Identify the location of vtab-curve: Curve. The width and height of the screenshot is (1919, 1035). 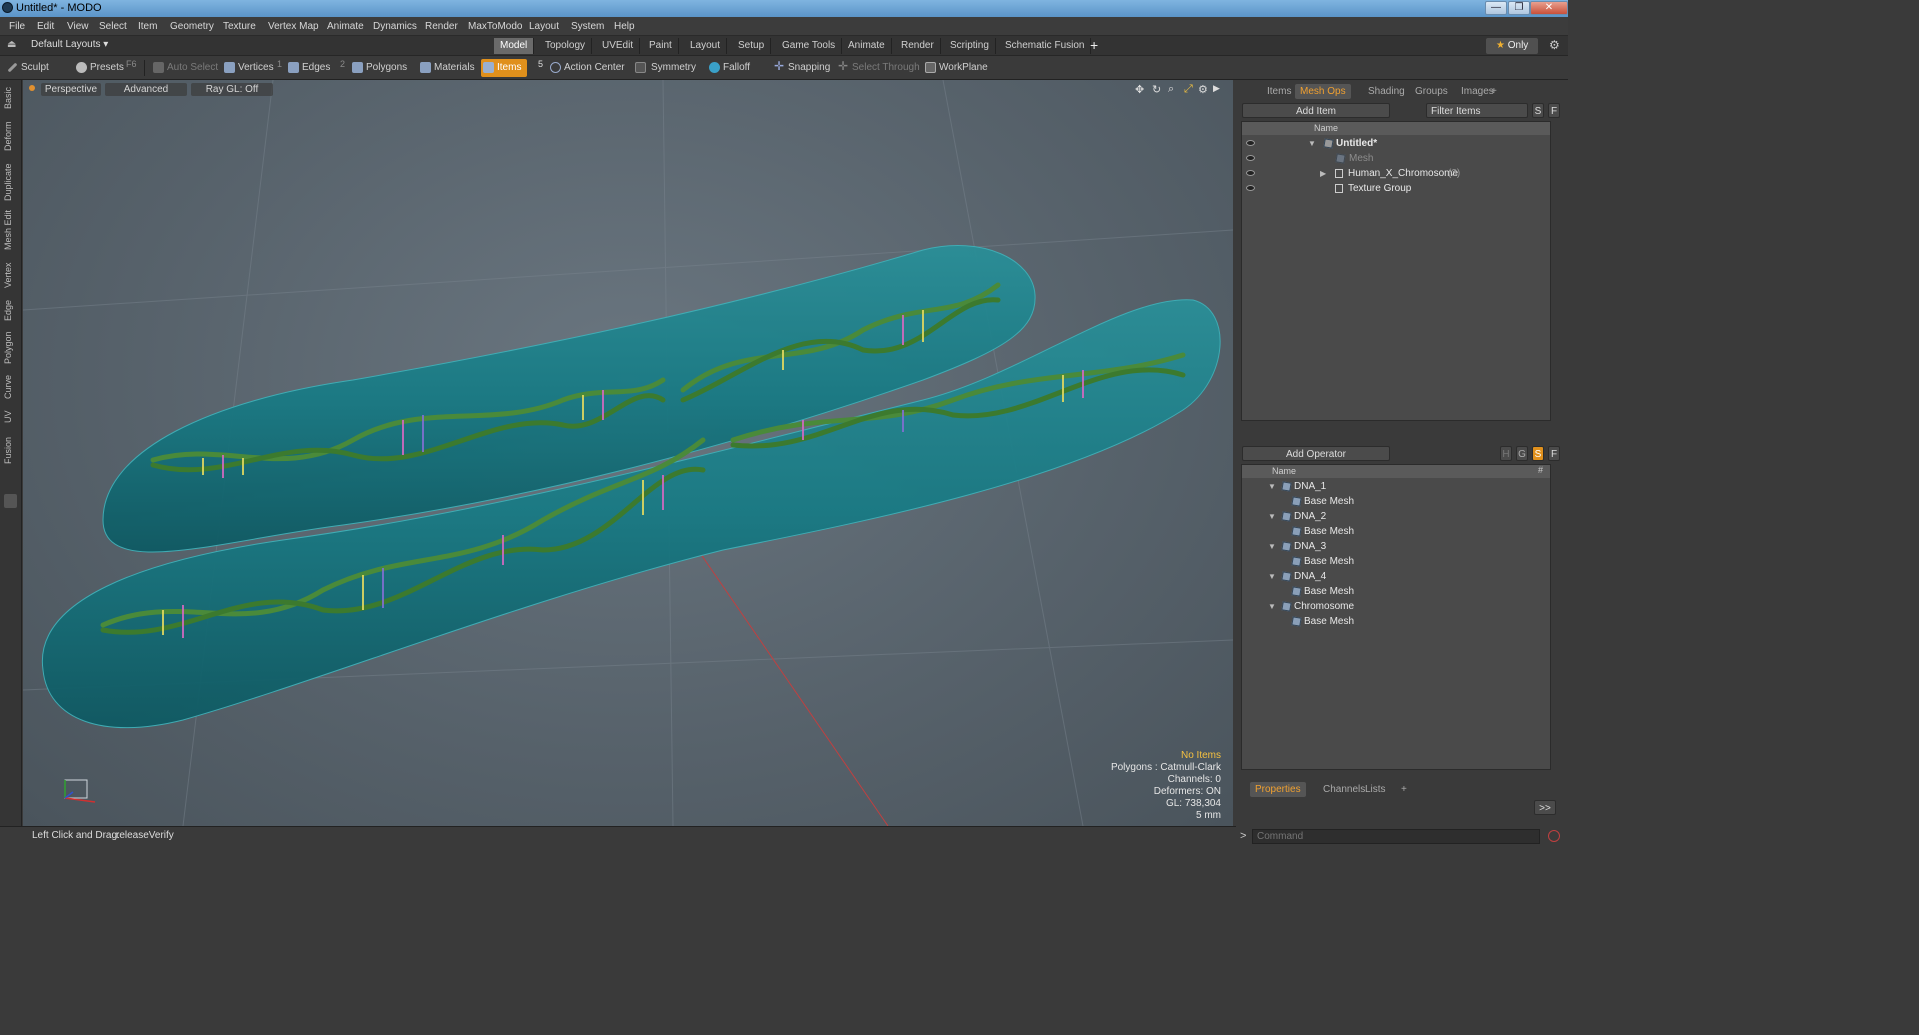
(10, 387).